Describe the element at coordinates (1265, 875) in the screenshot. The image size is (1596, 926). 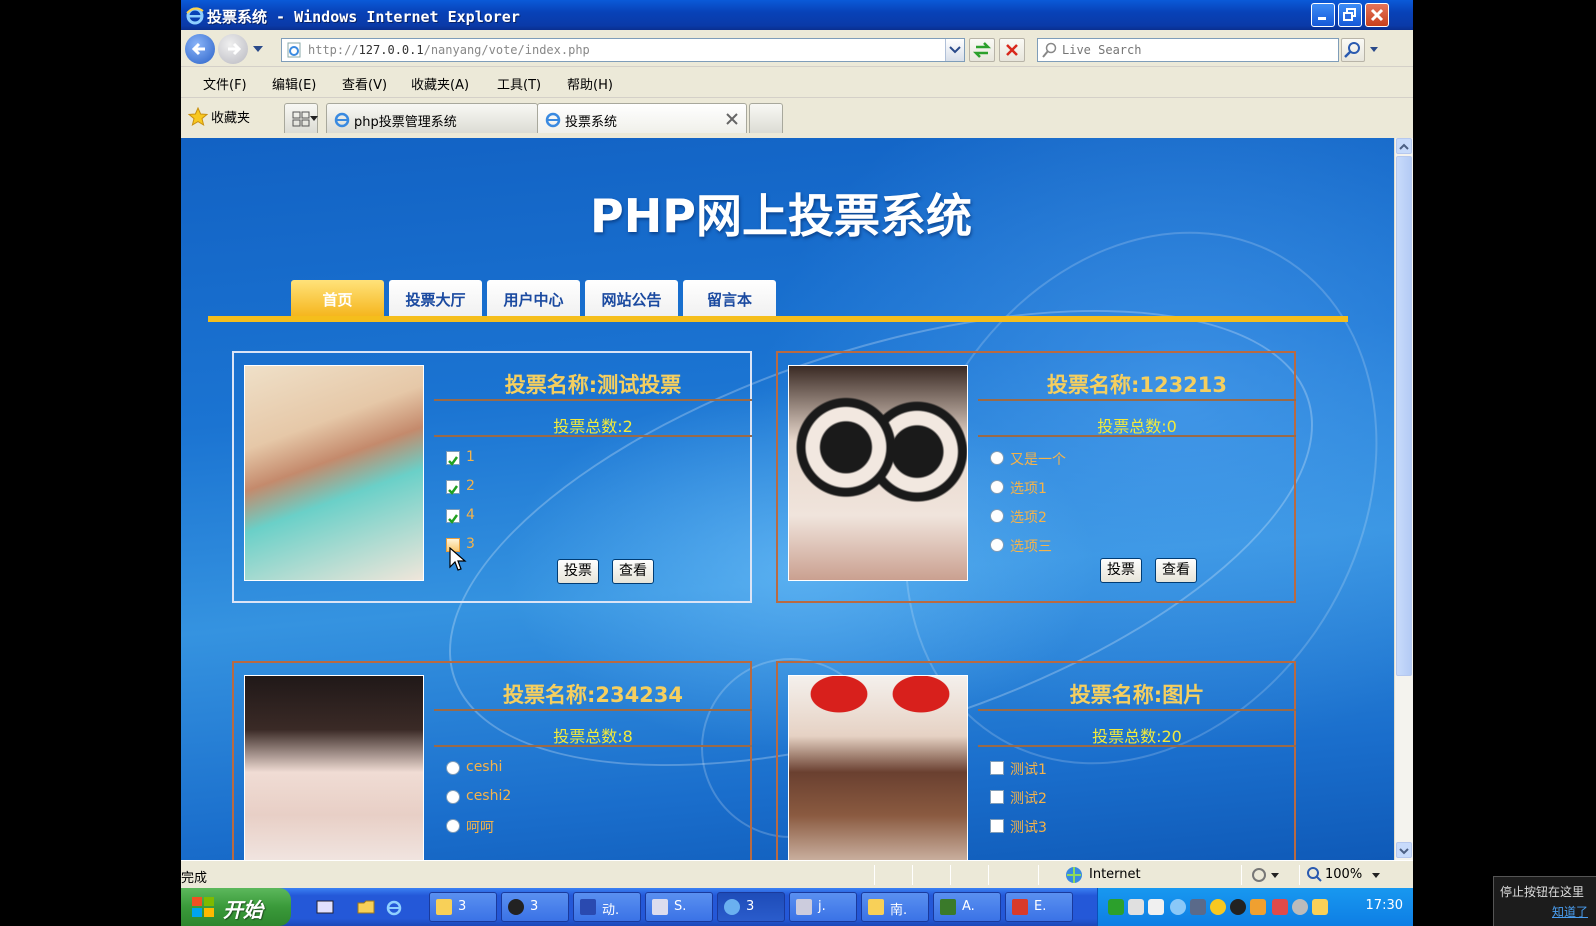
I see `protected-mode-icon` at that location.